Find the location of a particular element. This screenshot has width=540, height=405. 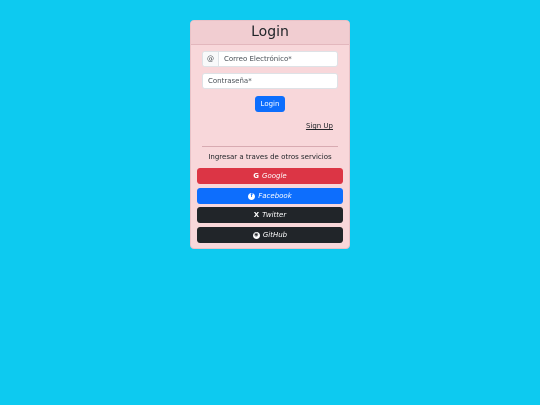

facebook-icon-glyph: f is located at coordinates (252, 196).